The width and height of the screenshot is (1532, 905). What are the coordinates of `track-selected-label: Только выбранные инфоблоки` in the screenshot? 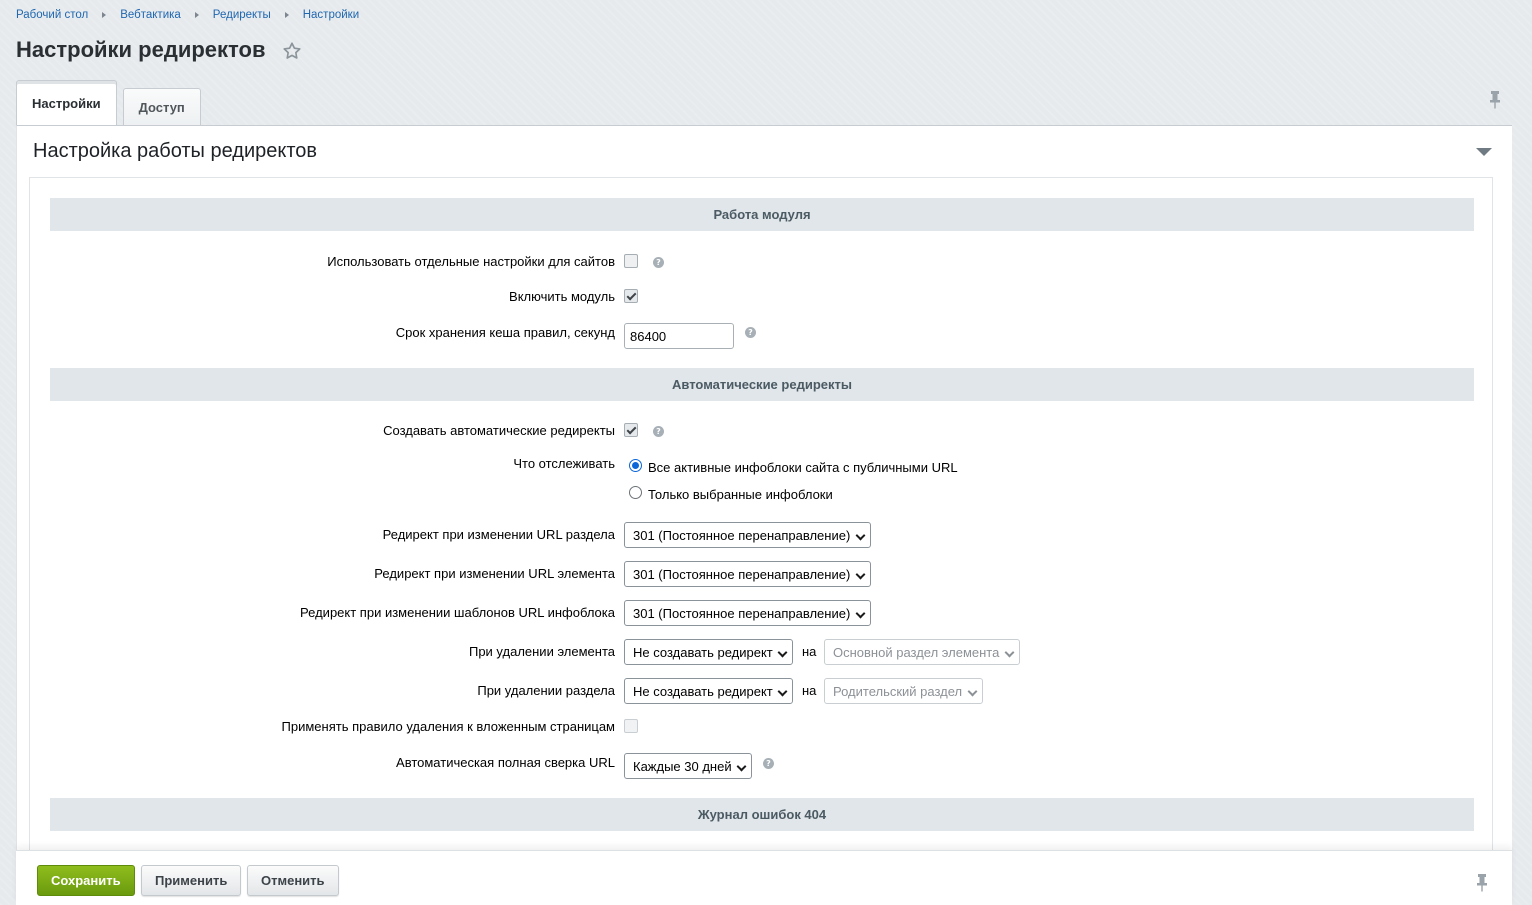 It's located at (740, 494).